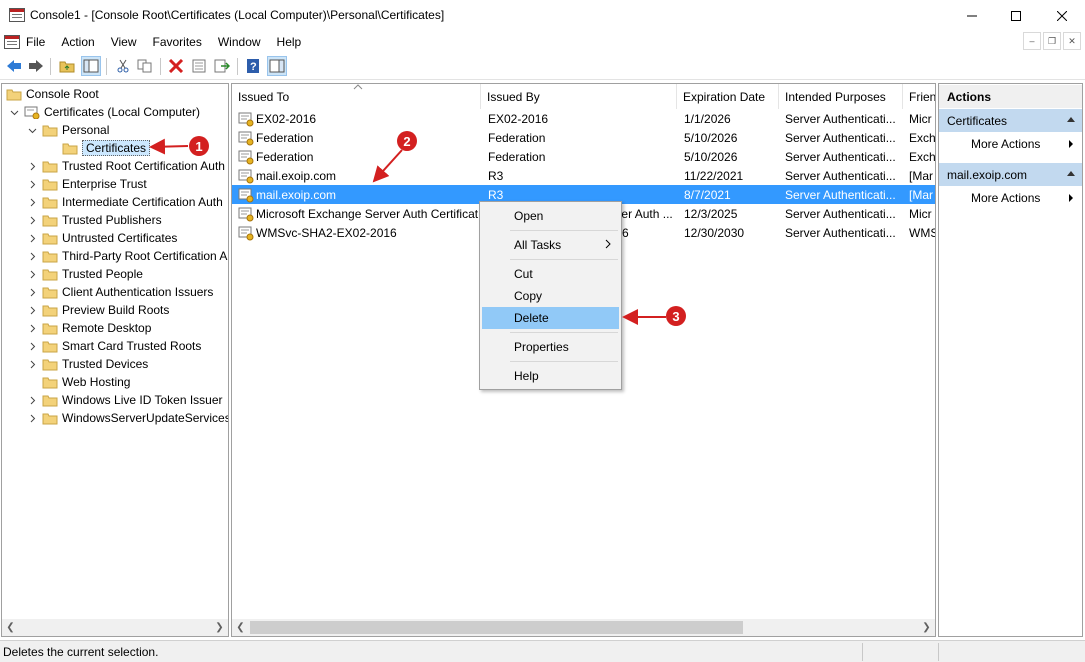 This screenshot has width=1085, height=662. Describe the element at coordinates (94, 220) in the screenshot. I see `tree-node-store: Trusted Publishers` at that location.